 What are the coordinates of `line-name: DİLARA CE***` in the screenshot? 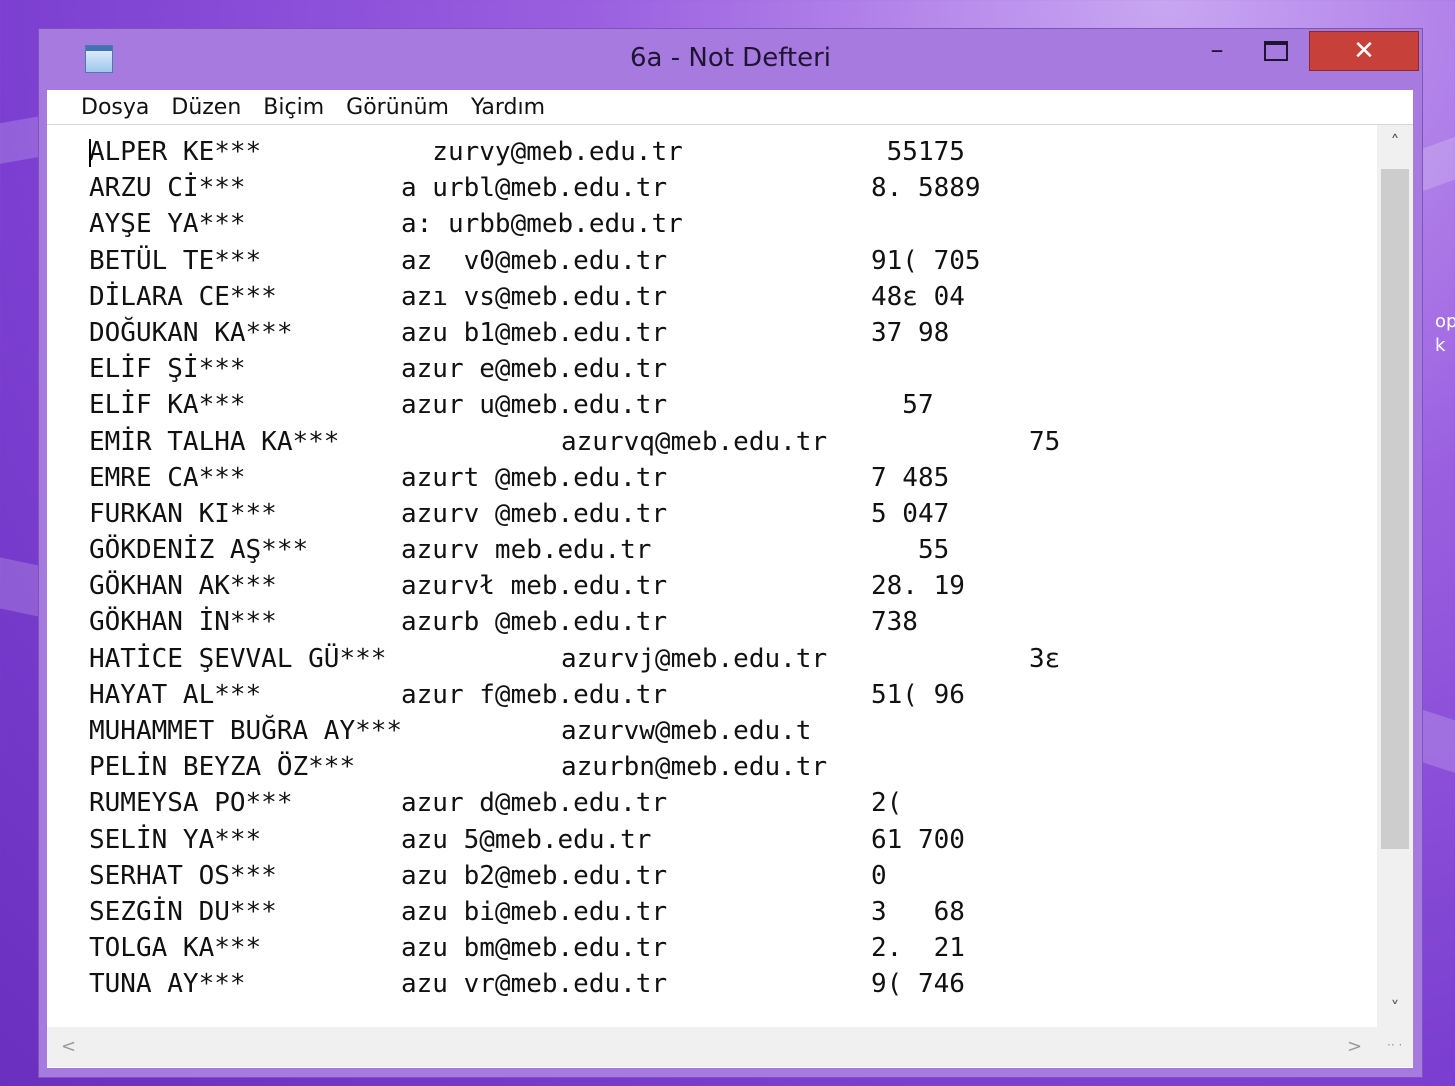 It's located at (183, 296).